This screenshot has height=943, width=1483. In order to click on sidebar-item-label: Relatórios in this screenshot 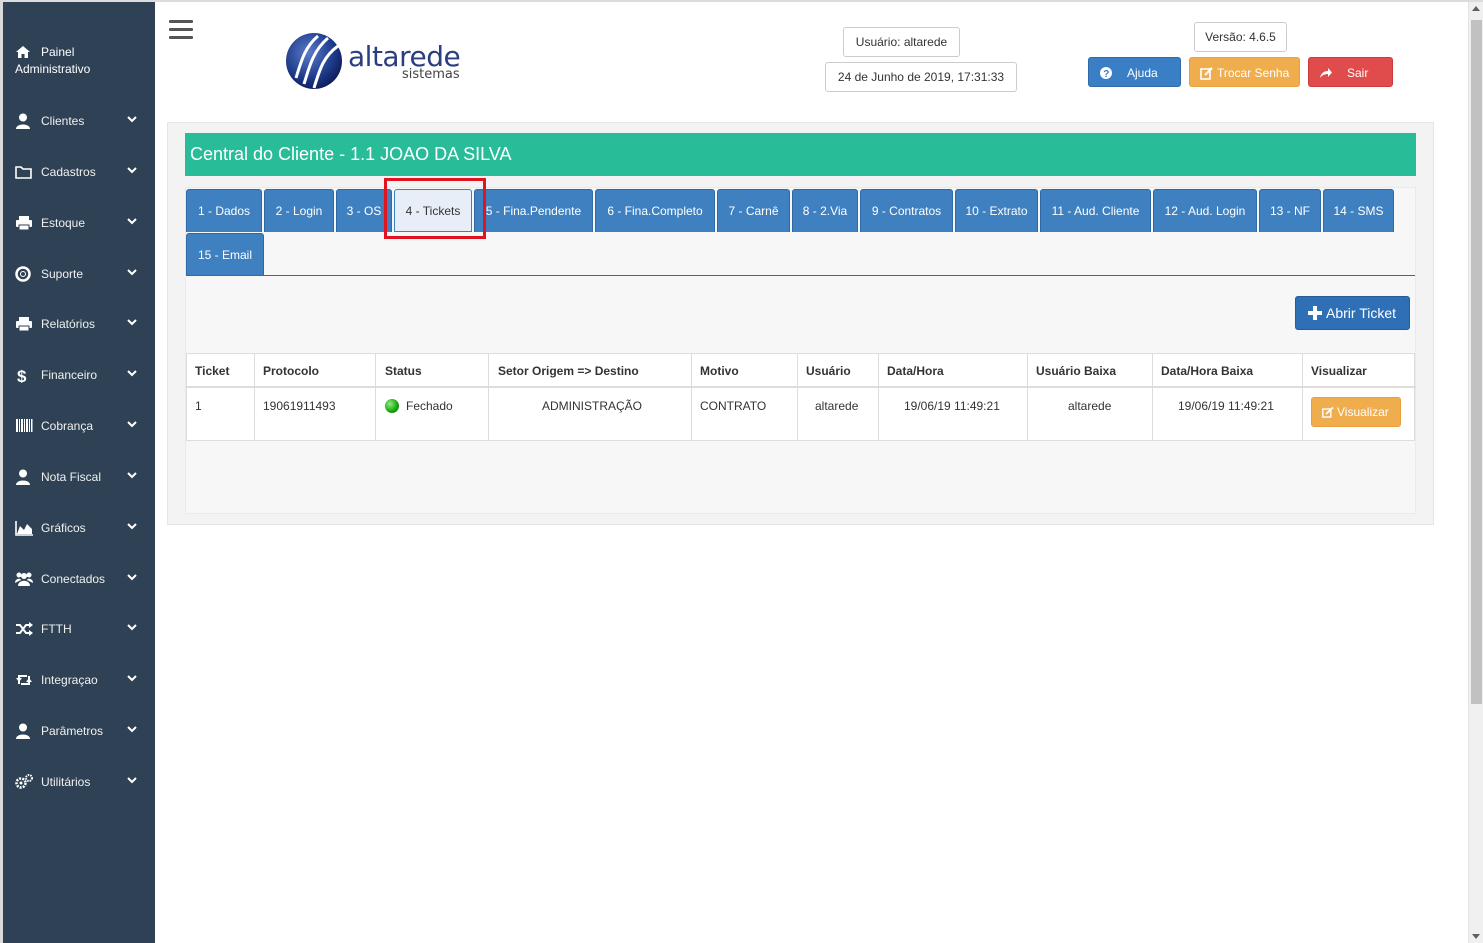, I will do `click(68, 324)`.